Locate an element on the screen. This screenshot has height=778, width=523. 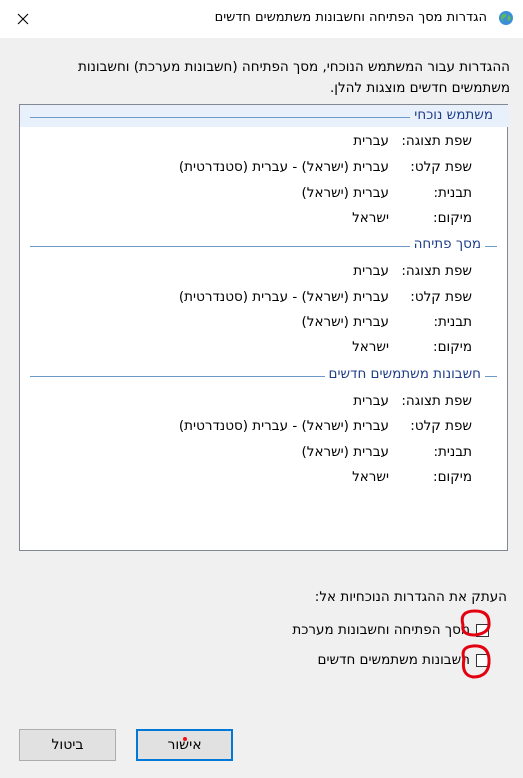
section-title: משתמש נוכחי is located at coordinates (453, 115).